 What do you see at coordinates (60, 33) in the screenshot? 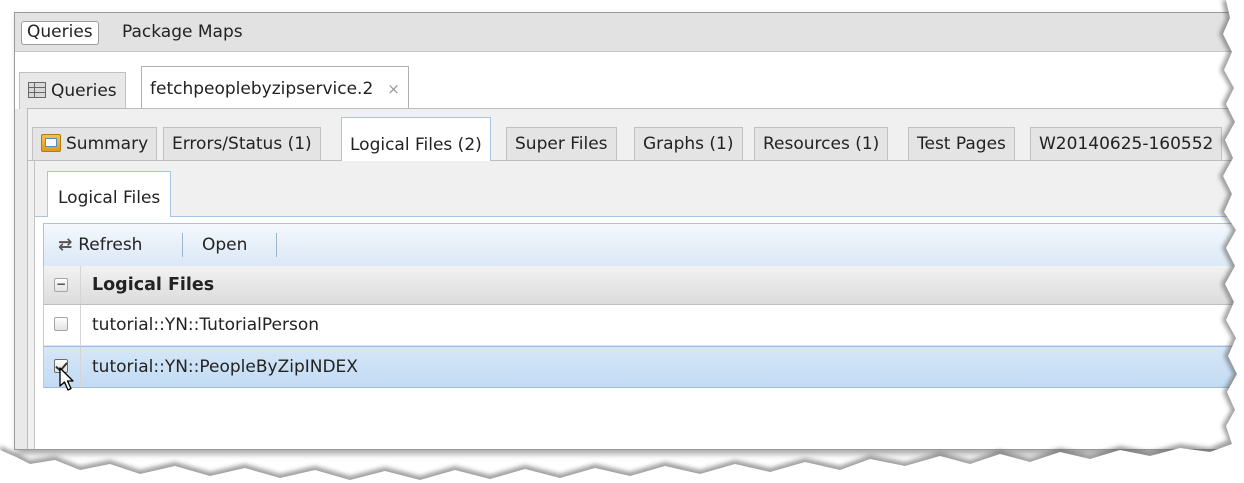
I see `menu-queries: Queries` at bounding box center [60, 33].